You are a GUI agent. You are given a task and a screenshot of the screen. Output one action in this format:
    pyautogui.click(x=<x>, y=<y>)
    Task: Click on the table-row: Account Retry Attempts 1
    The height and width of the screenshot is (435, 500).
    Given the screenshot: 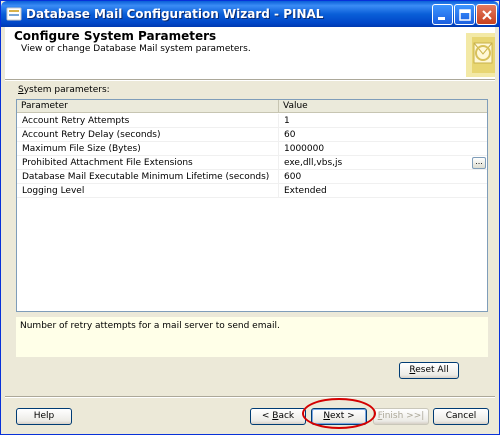 What is the action you would take?
    pyautogui.click(x=252, y=121)
    